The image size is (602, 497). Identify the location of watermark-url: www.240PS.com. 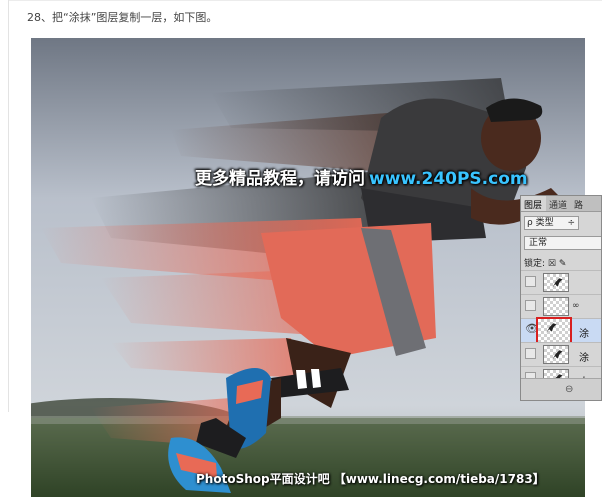
(448, 179).